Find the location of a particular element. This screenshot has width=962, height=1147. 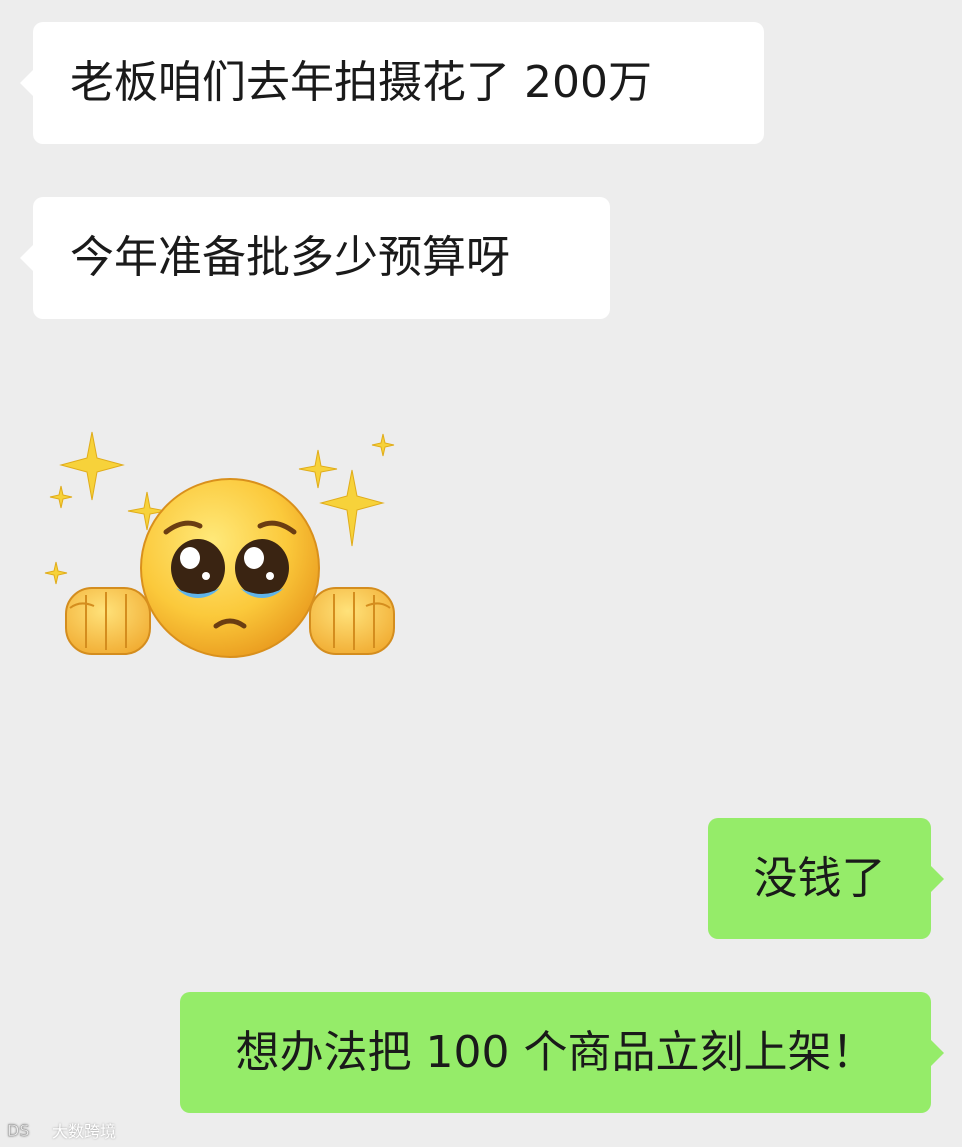

incoming-message-bubble: 今年准备批多少预算呀 is located at coordinates (315, 258).